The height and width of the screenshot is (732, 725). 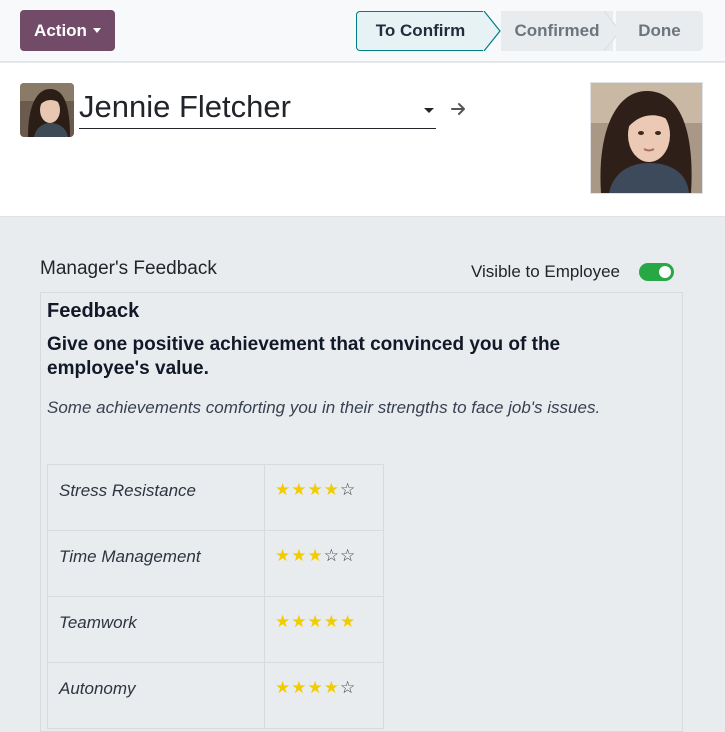 I want to click on rating-criterion-cell: Time Management, so click(x=156, y=563).